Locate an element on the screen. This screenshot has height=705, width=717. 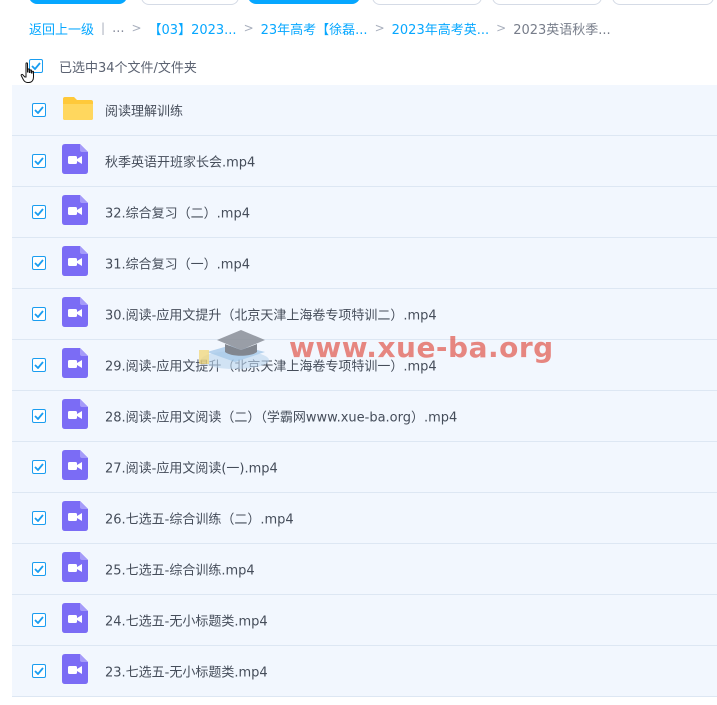
hand-cursor-icon is located at coordinates (27, 72).